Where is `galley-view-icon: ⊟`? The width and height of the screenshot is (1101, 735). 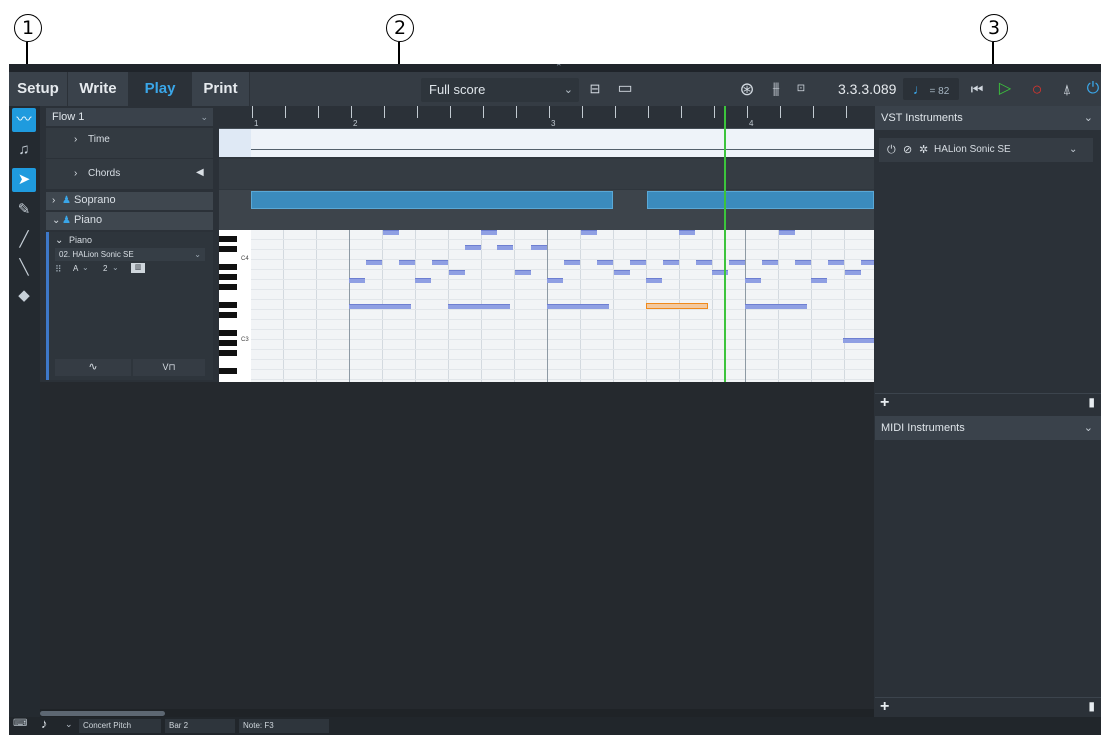 galley-view-icon: ⊟ is located at coordinates (595, 89).